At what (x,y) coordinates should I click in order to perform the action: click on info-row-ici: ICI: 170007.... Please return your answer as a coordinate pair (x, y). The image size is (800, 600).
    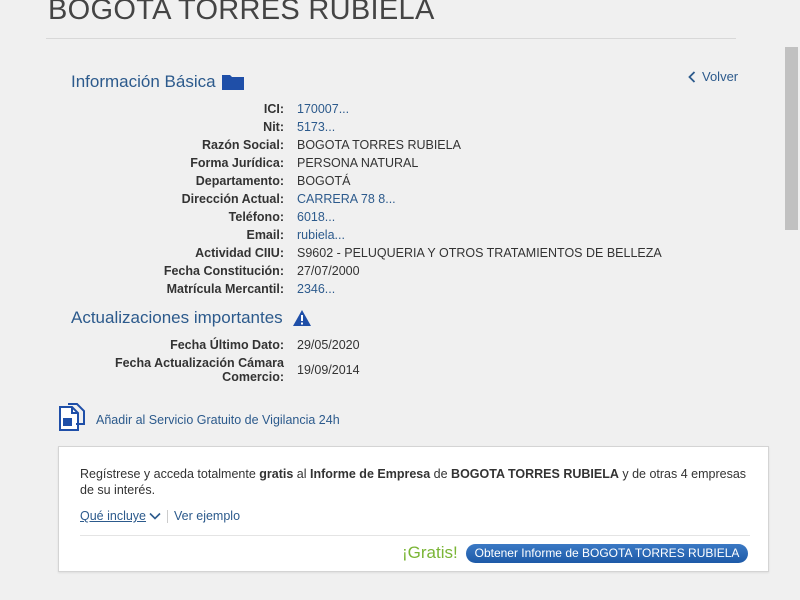
    Looking at the image, I should click on (396, 111).